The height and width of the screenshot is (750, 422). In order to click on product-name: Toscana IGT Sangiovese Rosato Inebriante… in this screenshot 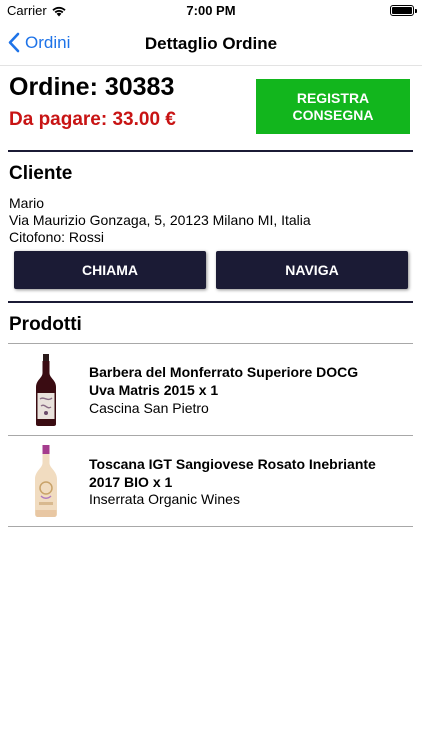, I will do `click(249, 473)`.